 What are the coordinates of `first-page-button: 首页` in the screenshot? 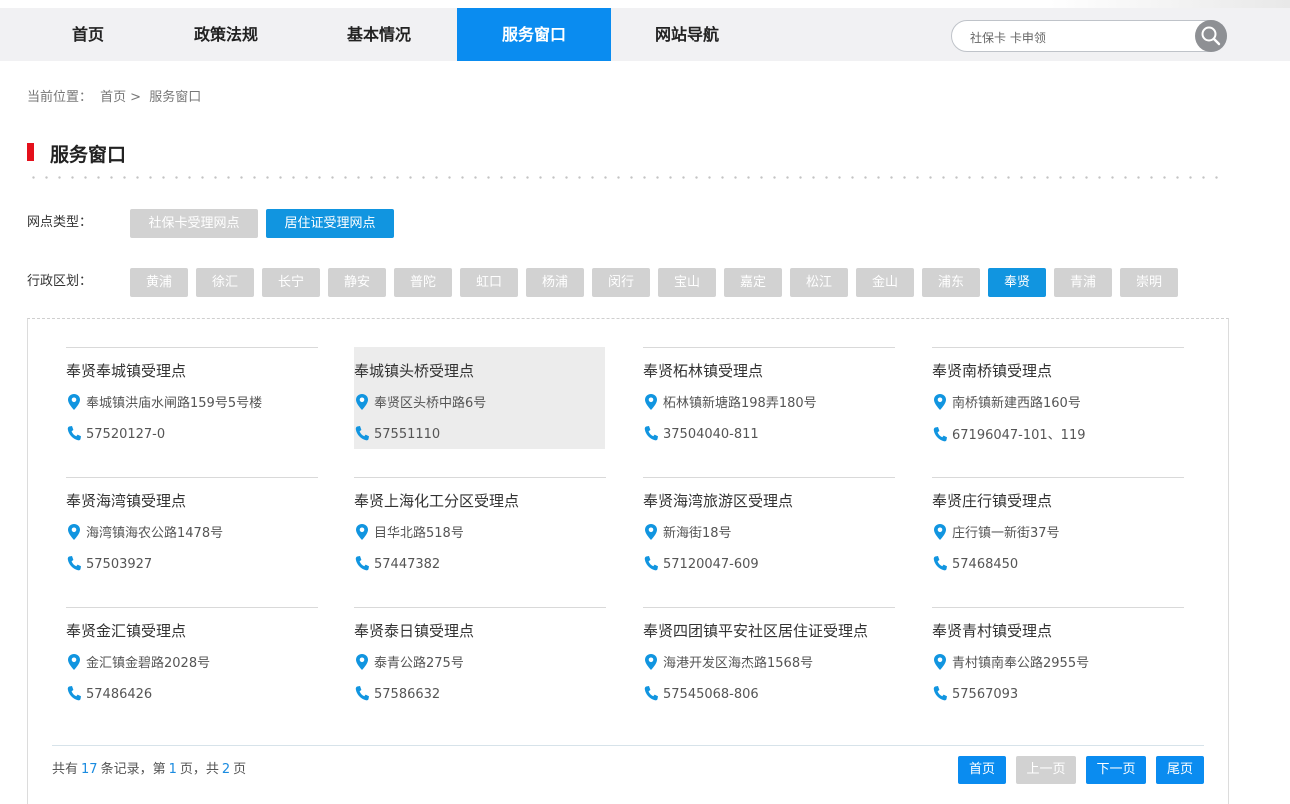 It's located at (982, 770).